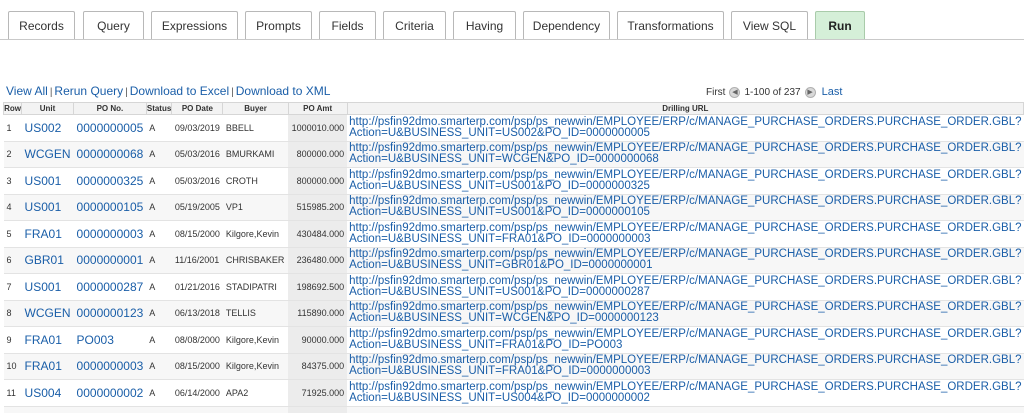 The image size is (1024, 413). What do you see at coordinates (110, 154) in the screenshot?
I see `po-number-link: 0000000068` at bounding box center [110, 154].